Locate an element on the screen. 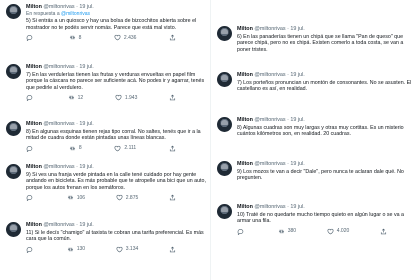  reply-context: En respuesta a @miltonrivas is located at coordinates (116, 14).